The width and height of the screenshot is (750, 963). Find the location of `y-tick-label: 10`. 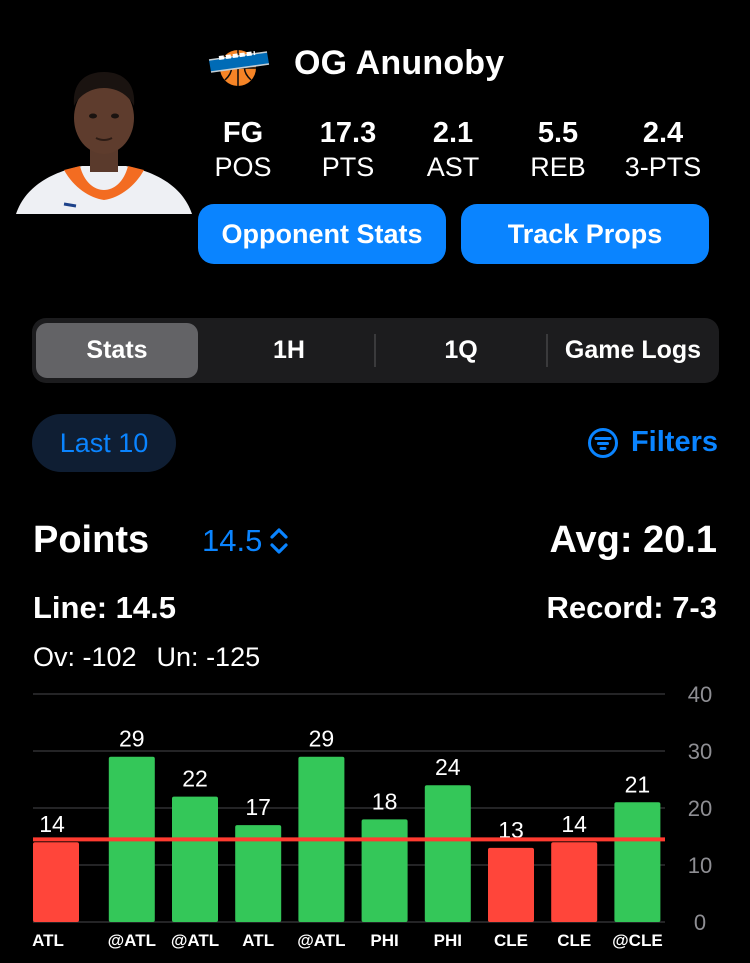

y-tick-label: 10 is located at coordinates (700, 865).